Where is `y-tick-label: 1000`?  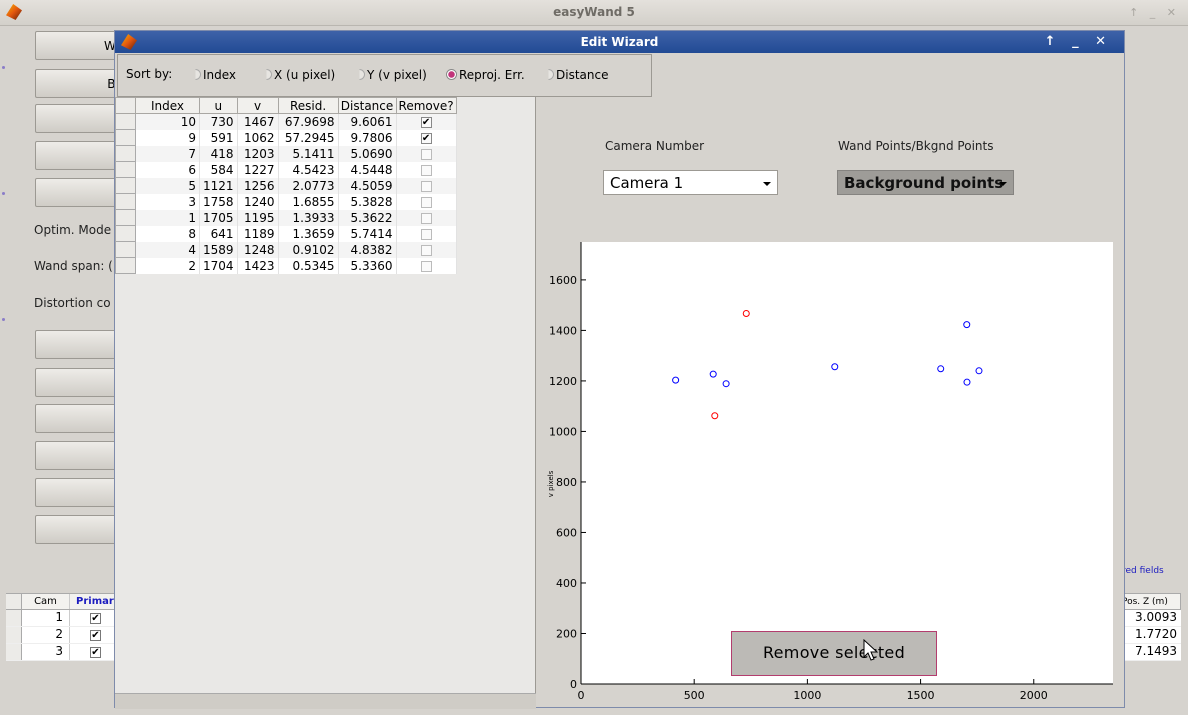 y-tick-label: 1000 is located at coordinates (563, 431).